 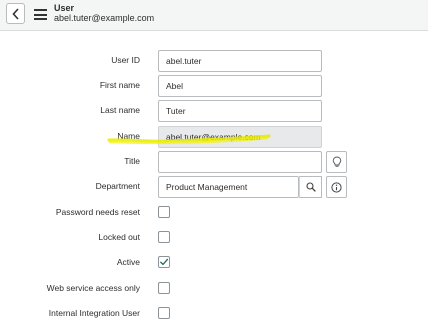 I want to click on first-name-row: First name Abel, so click(x=214, y=86).